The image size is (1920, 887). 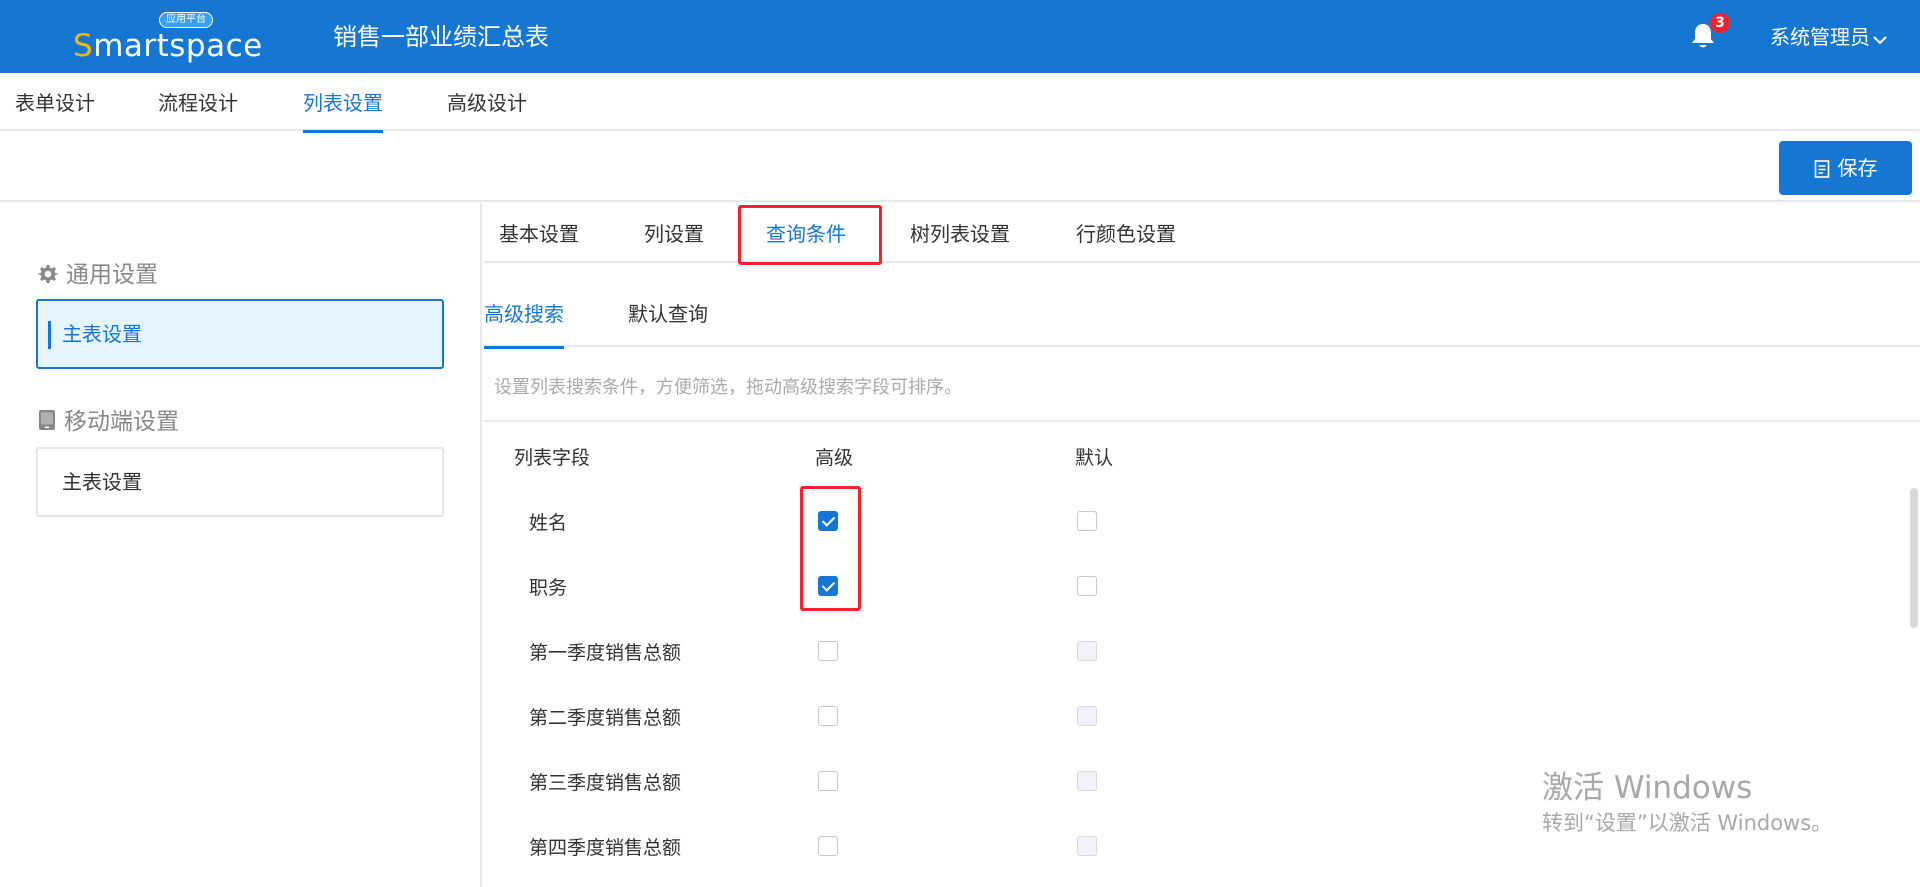 I want to click on sidebar-group-label: 移动端设置, so click(x=121, y=422).